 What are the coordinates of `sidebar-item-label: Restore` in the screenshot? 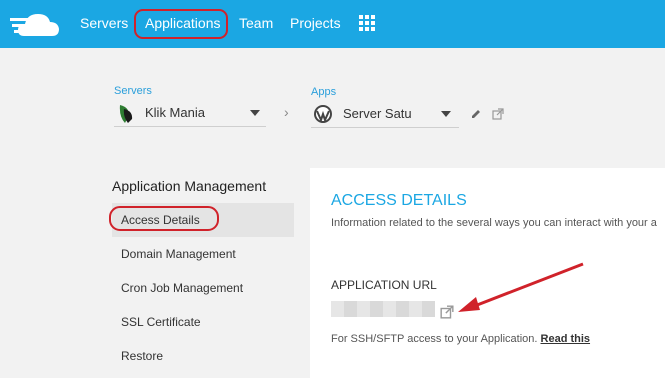 It's located at (142, 356).